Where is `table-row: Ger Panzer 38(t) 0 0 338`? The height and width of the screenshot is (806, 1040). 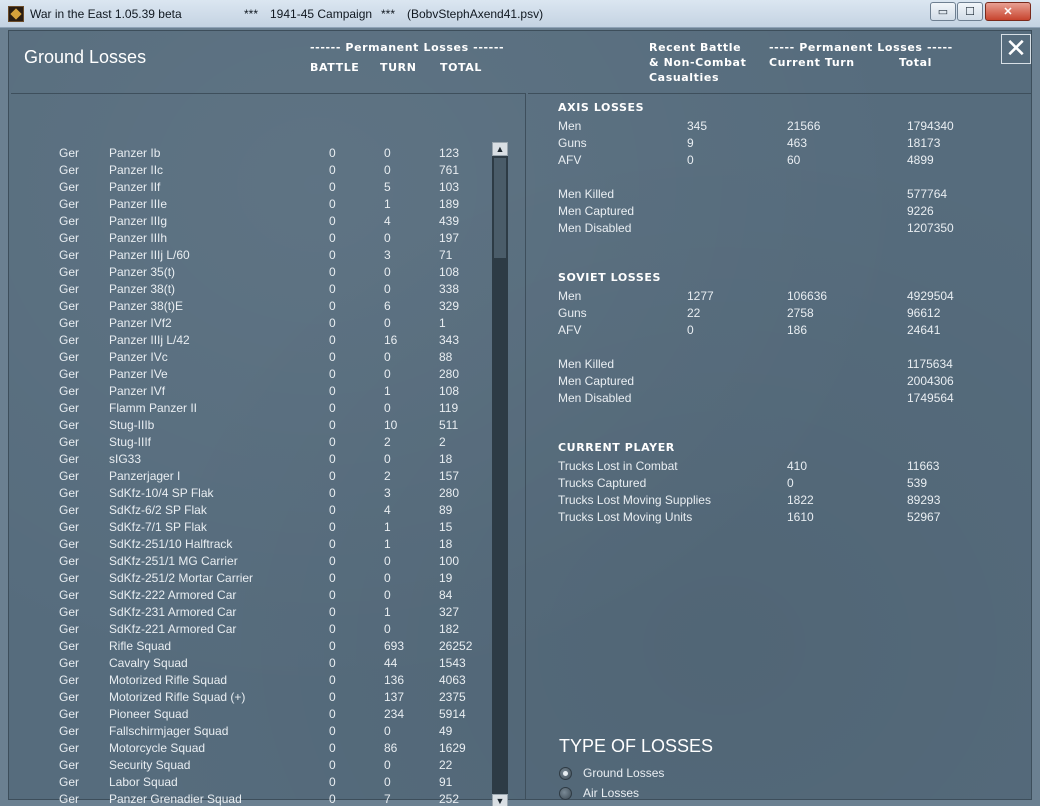
table-row: Ger Panzer 38(t) 0 0 338 is located at coordinates (250, 290).